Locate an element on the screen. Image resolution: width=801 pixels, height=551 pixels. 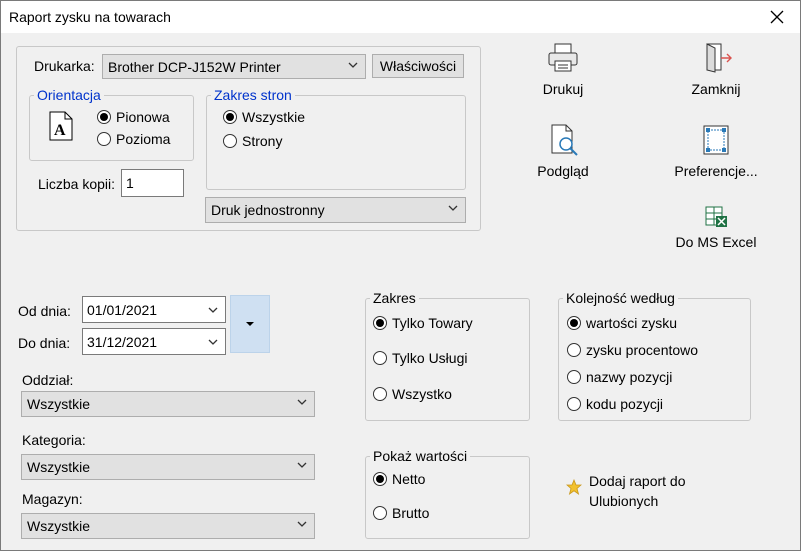
date-range-preset-button is located at coordinates (250, 324).